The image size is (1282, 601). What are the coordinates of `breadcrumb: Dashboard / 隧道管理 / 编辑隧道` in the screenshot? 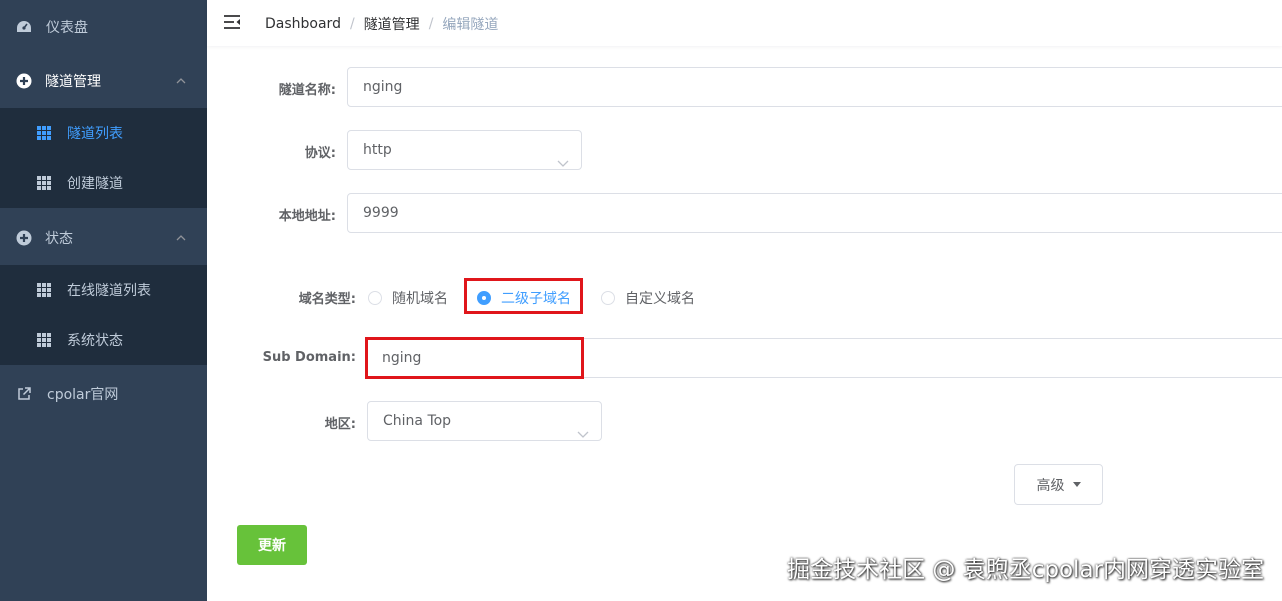 It's located at (381, 24).